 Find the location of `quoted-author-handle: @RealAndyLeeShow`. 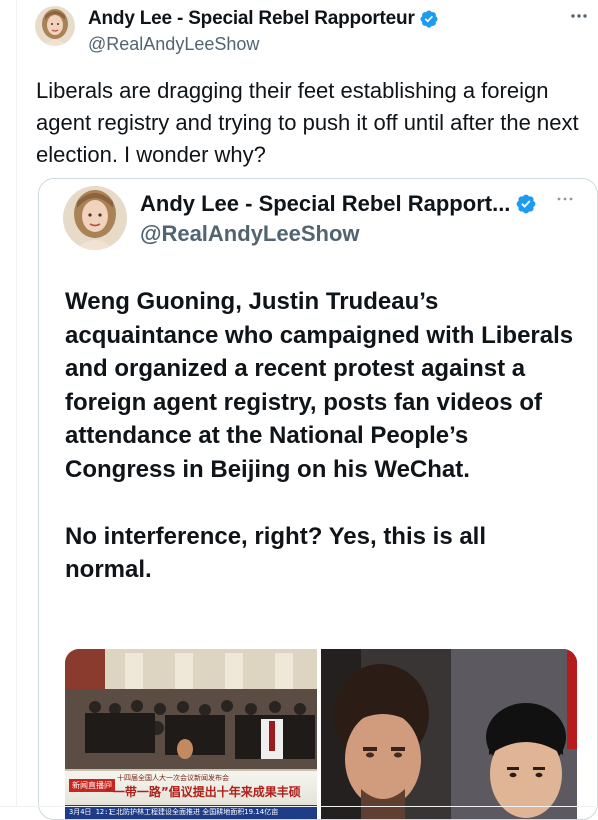

quoted-author-handle: @RealAndyLeeShow is located at coordinates (368, 234).